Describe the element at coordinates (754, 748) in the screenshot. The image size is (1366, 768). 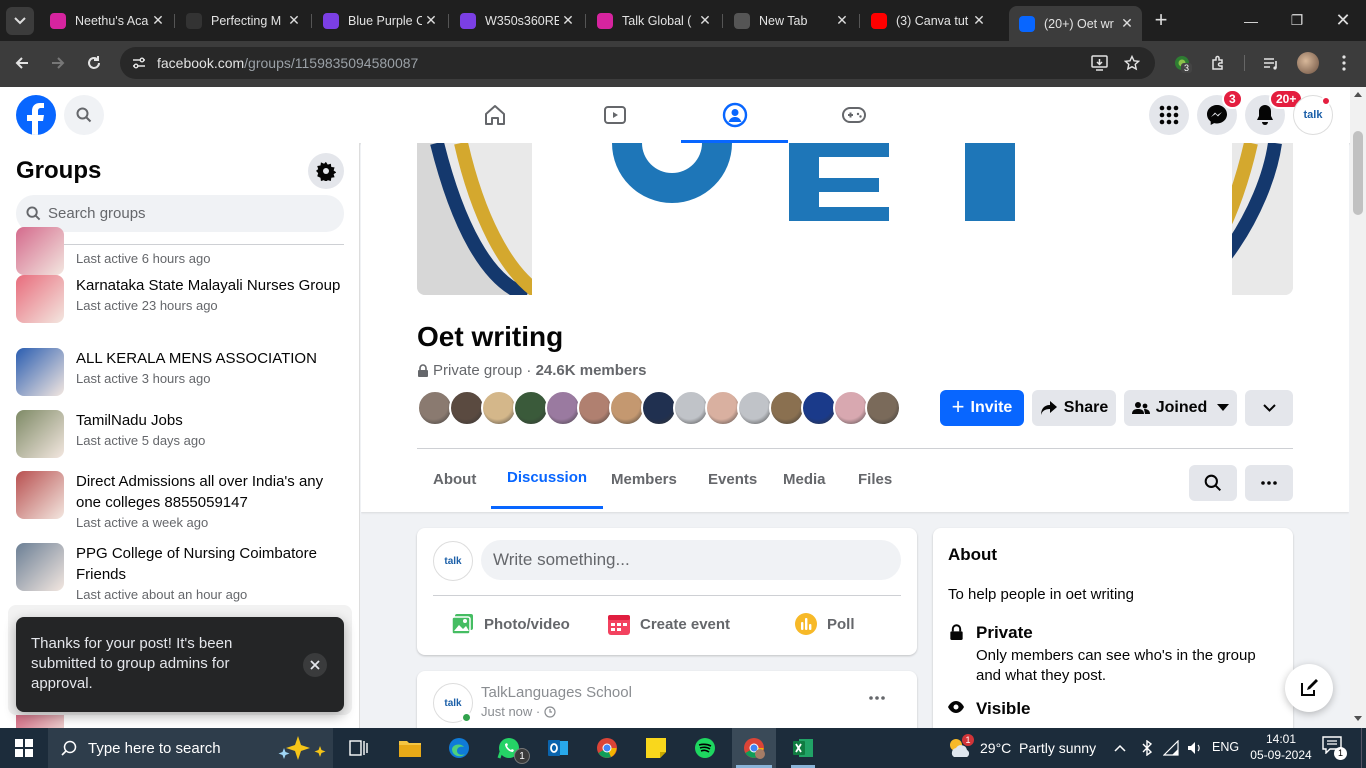
I see `chrome-running-app` at that location.